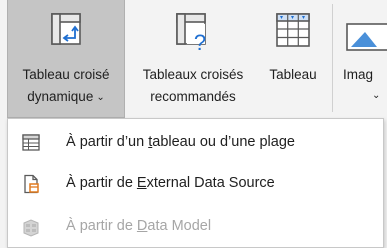  Describe the element at coordinates (31, 184) in the screenshot. I see `external-source-icon` at that location.